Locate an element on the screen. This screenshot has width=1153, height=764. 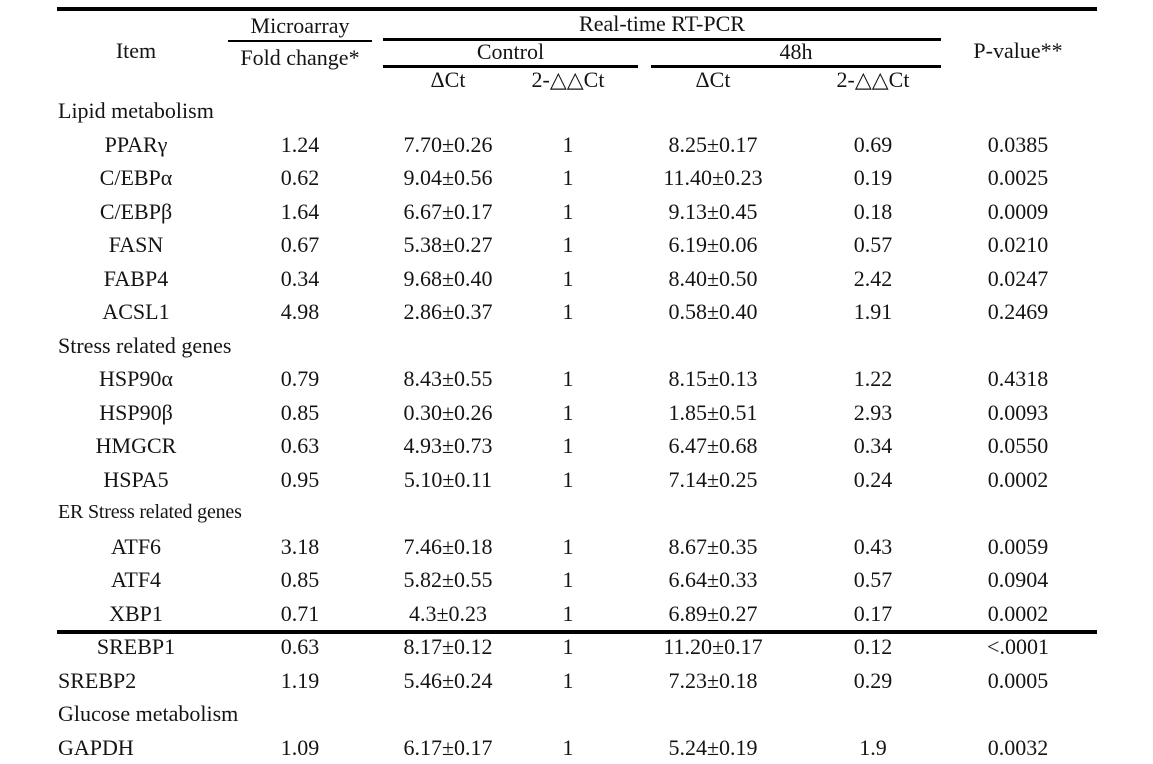
row-cell-item: ACSL1 is located at coordinates (136, 312).